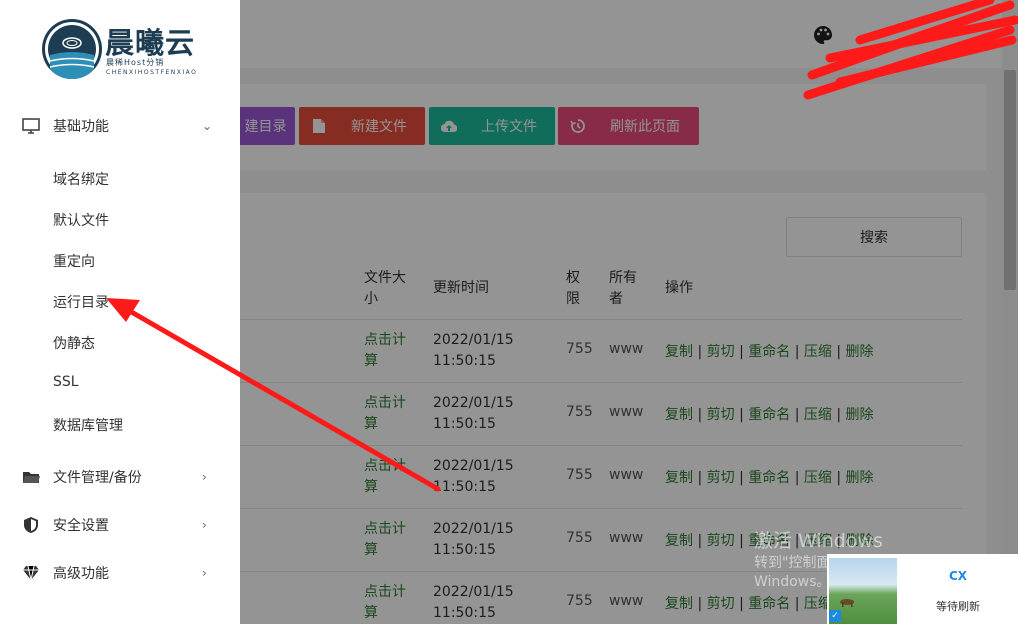 This screenshot has height=624, width=1018. What do you see at coordinates (792, 582) in the screenshot?
I see `activation-watermark-text: Windows。` at bounding box center [792, 582].